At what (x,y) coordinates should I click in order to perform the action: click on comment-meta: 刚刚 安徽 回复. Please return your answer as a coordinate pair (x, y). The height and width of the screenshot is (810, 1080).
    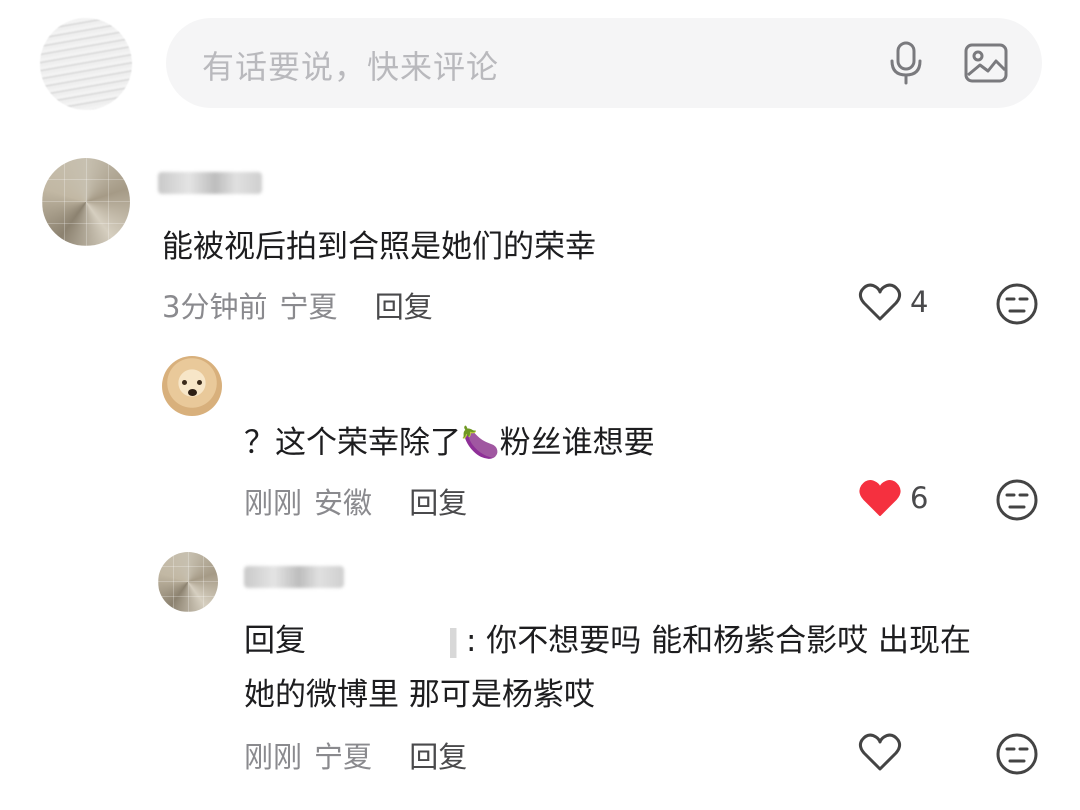
    Looking at the image, I should click on (355, 501).